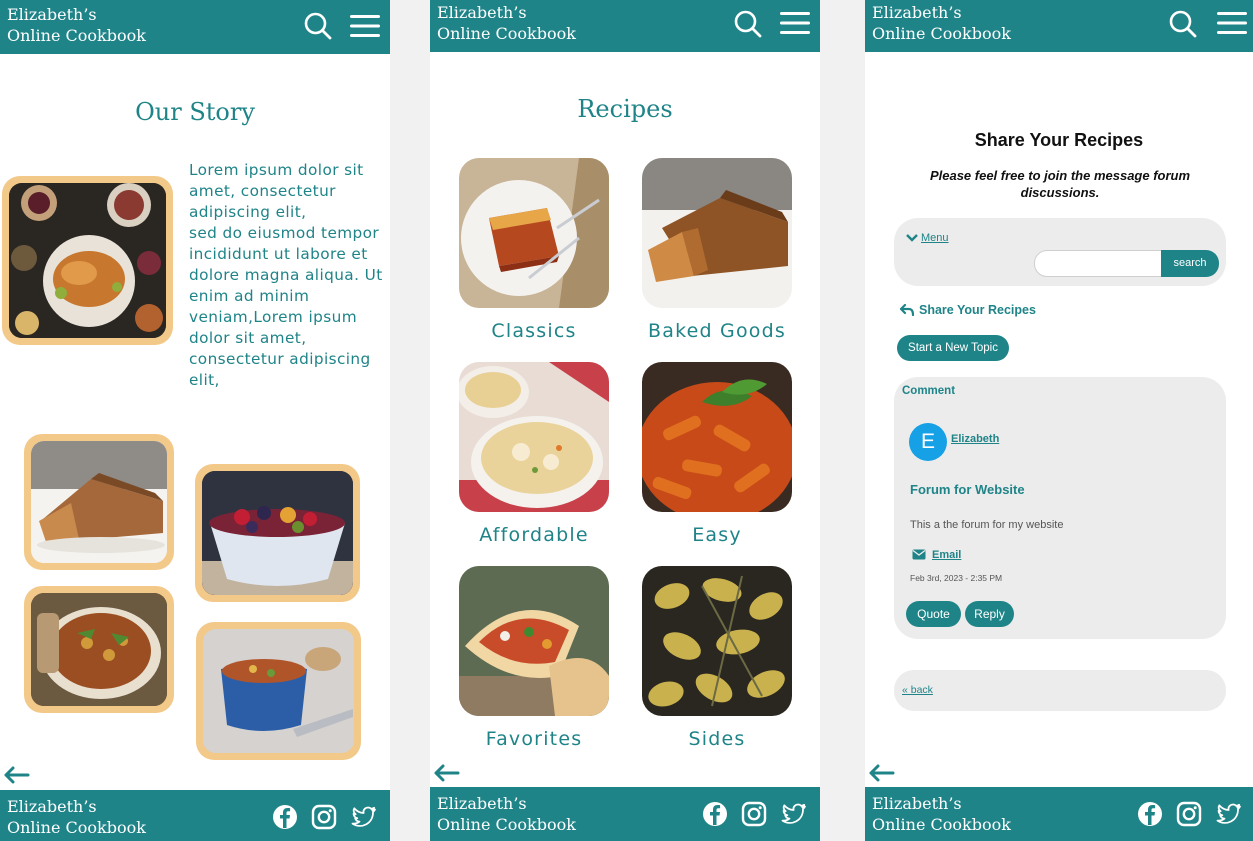 Image resolution: width=1253 pixels, height=841 pixels. I want to click on category-label: Sides, so click(717, 739).